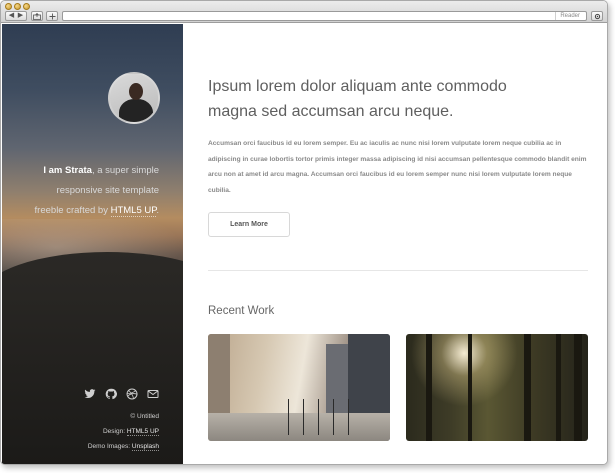 The height and width of the screenshot is (473, 615). Describe the element at coordinates (17, 6) in the screenshot. I see `minimize-window-button` at that location.